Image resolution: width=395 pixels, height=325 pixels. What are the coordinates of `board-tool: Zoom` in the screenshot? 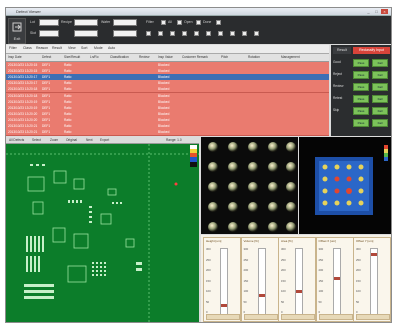 It's located at (54, 140).